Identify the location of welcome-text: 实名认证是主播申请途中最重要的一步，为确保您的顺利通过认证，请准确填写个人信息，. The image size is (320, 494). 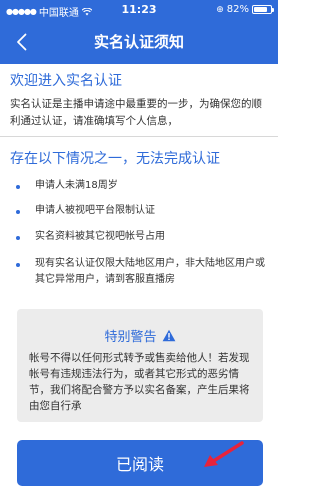
(136, 112).